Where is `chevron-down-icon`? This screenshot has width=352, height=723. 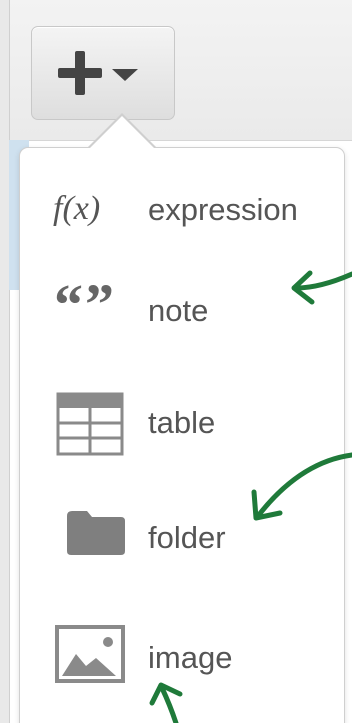
chevron-down-icon is located at coordinates (125, 75).